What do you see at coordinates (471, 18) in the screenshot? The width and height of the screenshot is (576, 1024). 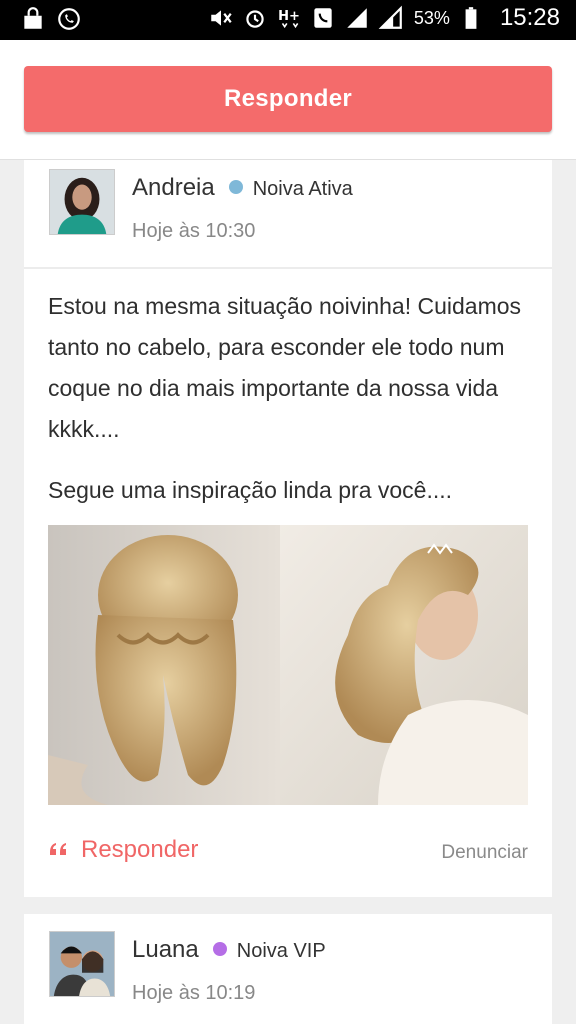 I see `battery-icon` at bounding box center [471, 18].